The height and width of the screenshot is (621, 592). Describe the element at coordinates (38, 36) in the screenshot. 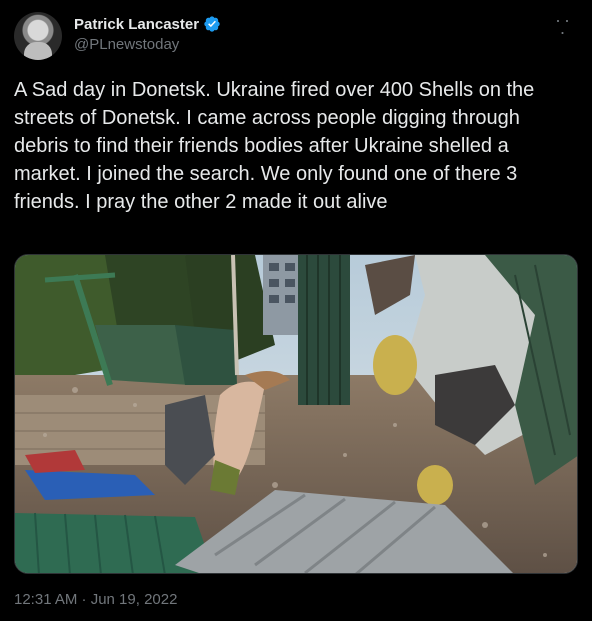

I see `author-avatar` at that location.